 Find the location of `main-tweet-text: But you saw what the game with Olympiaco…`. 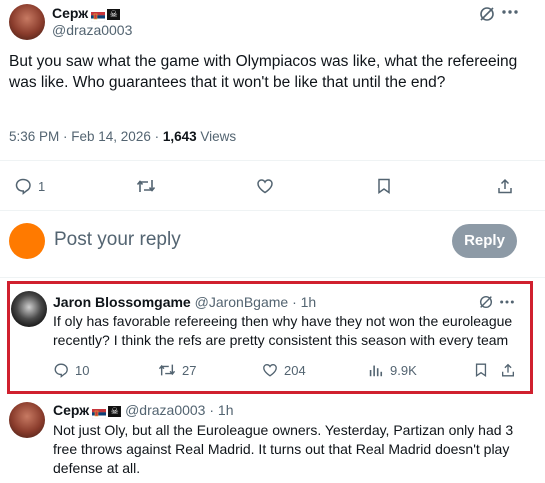

main-tweet-text: But you saw what the game with Olympiaco… is located at coordinates (263, 72).